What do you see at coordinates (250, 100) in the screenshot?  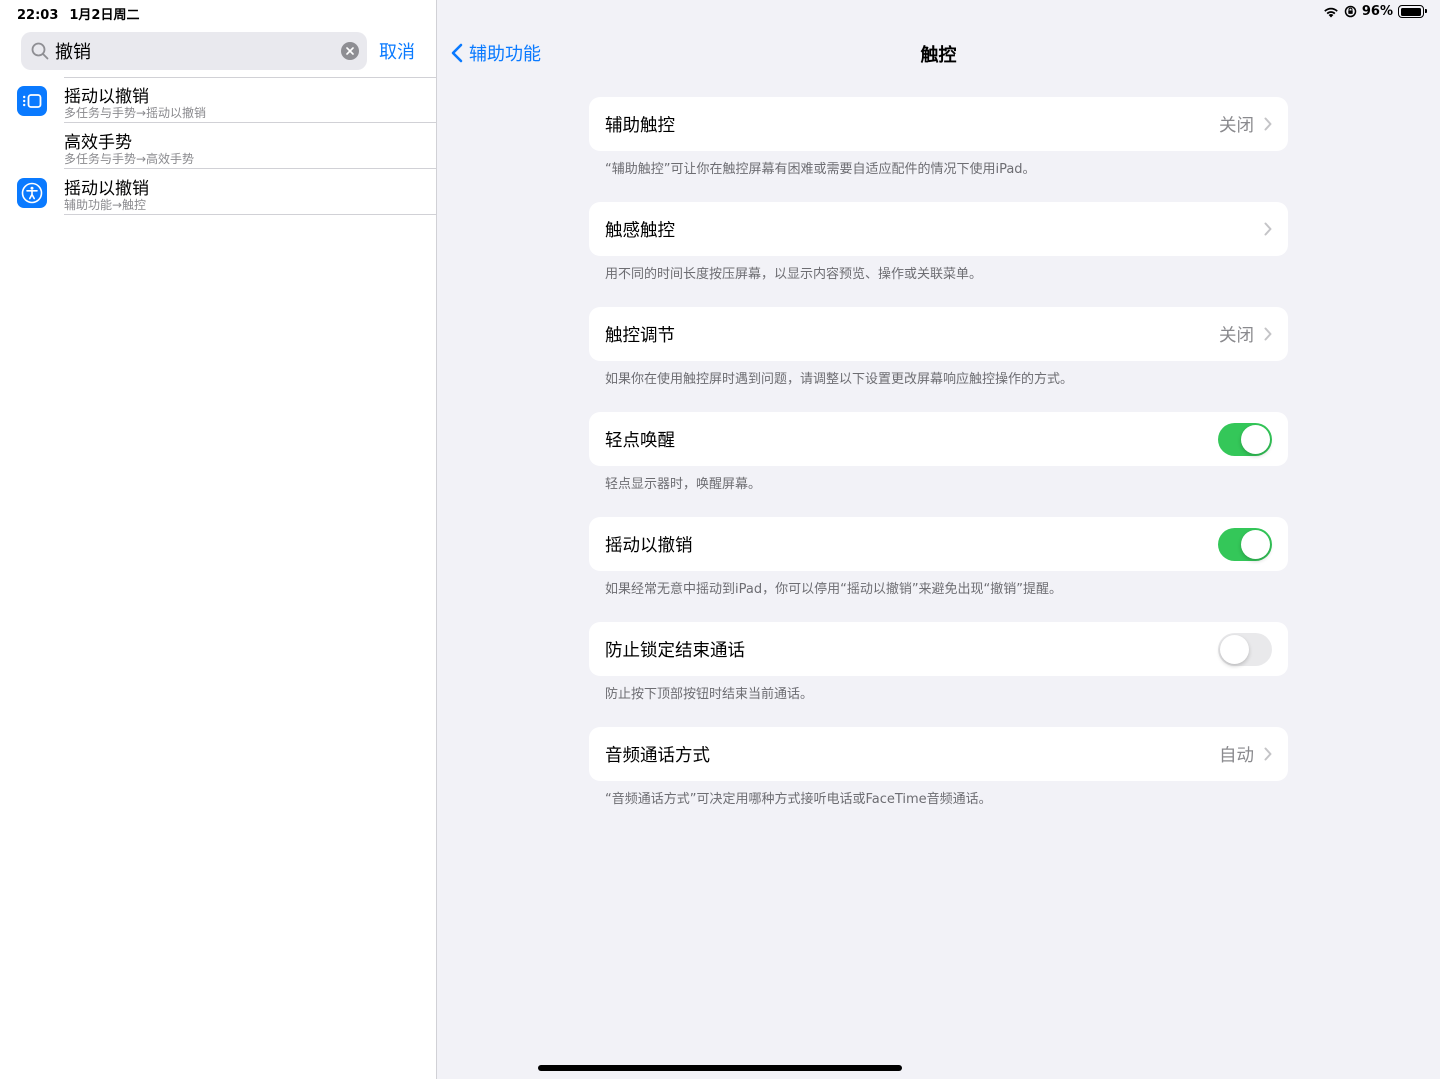 I see `list-item-text: 摇动以撤销 多任务与手势→摇动以撤销` at bounding box center [250, 100].